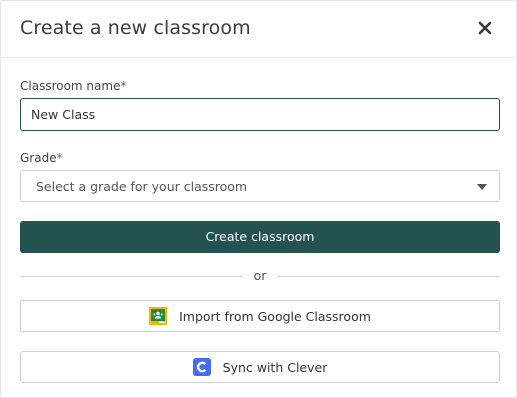  What do you see at coordinates (142, 186) in the screenshot?
I see `grade-select-value: Select a grade for your classroom` at bounding box center [142, 186].